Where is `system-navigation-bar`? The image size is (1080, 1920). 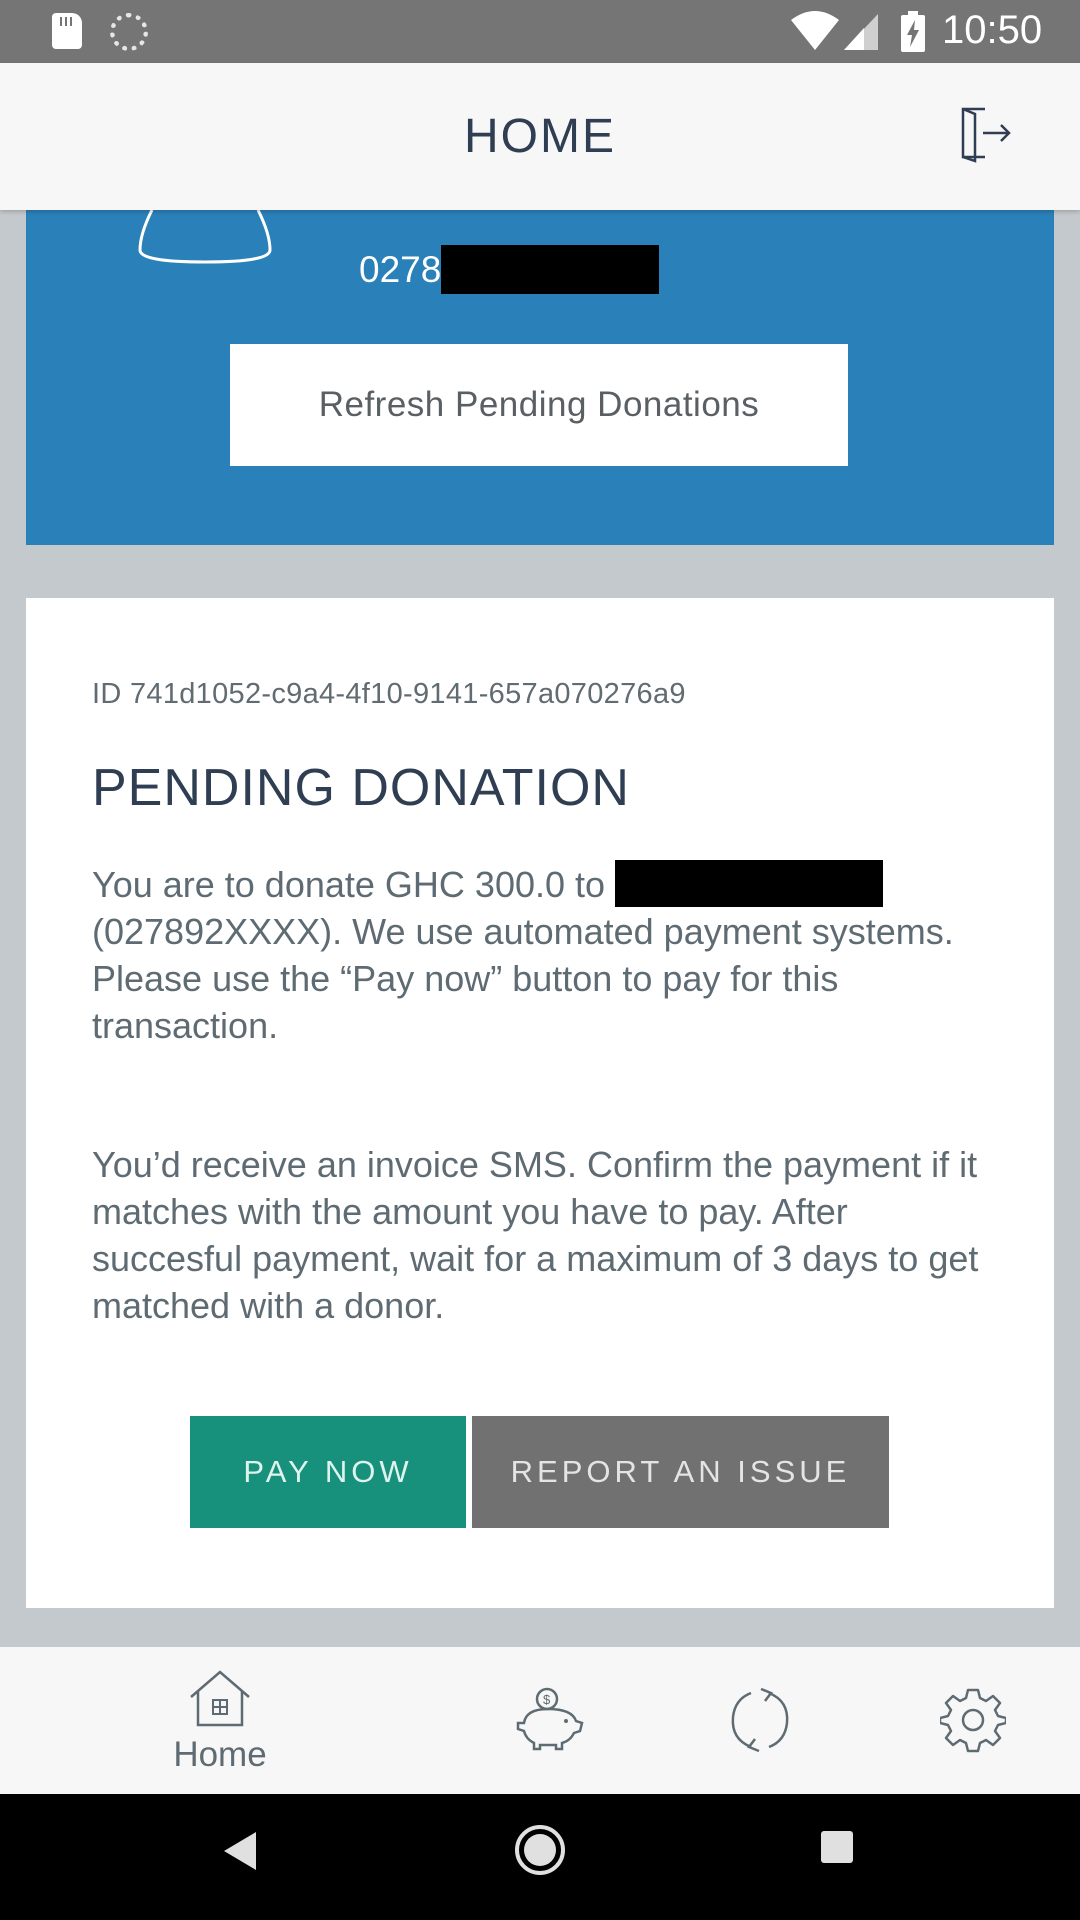
system-navigation-bar is located at coordinates (540, 1857).